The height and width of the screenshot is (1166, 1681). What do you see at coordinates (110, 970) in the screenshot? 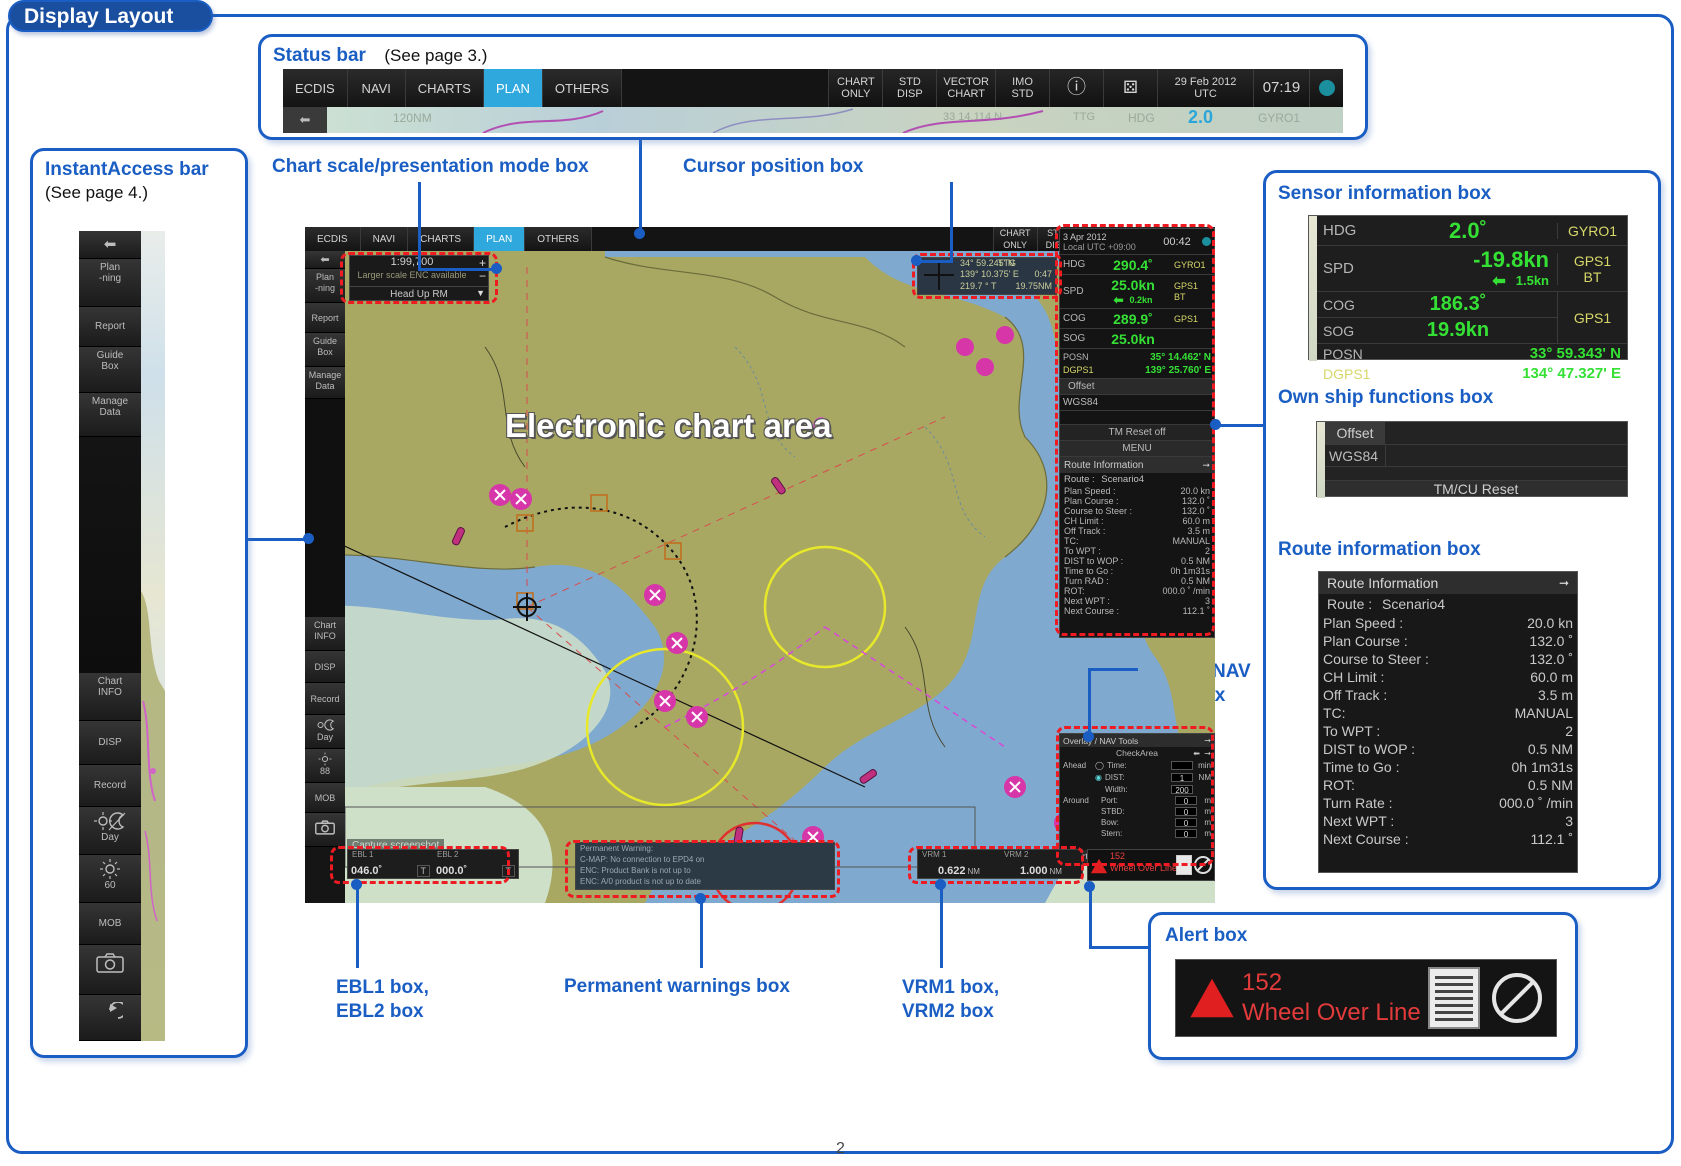
I see `sidebar-item-capture` at bounding box center [110, 970].